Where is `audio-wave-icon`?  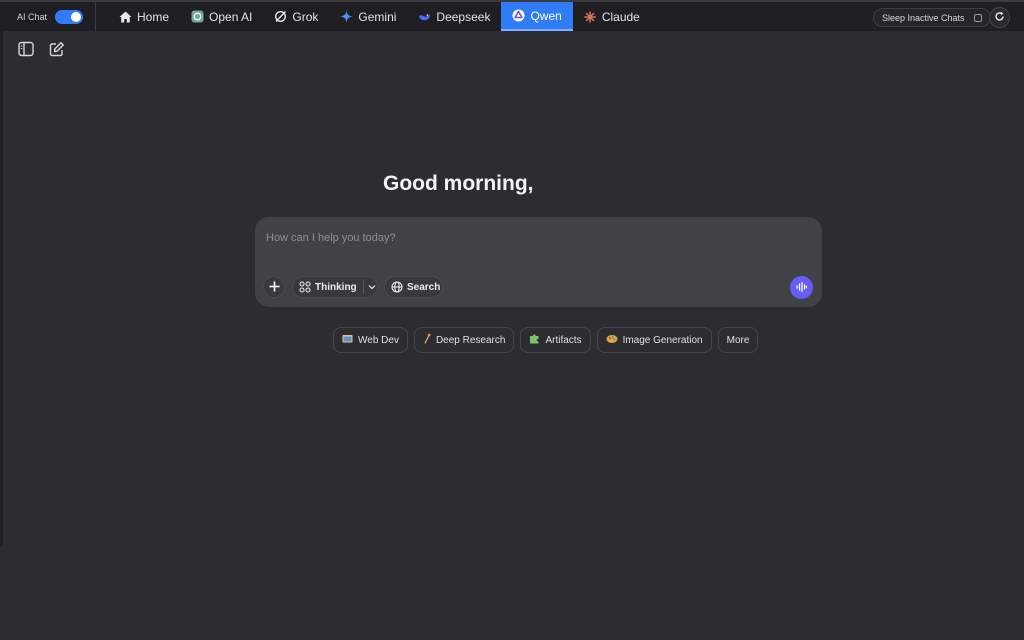
audio-wave-icon is located at coordinates (802, 288).